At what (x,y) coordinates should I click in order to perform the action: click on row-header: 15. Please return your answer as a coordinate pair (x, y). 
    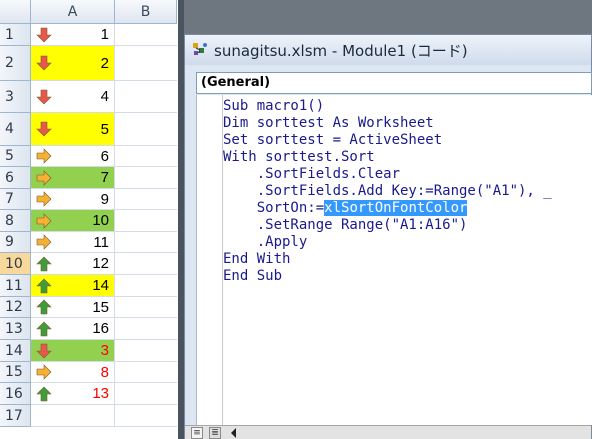
    Looking at the image, I should click on (15, 372).